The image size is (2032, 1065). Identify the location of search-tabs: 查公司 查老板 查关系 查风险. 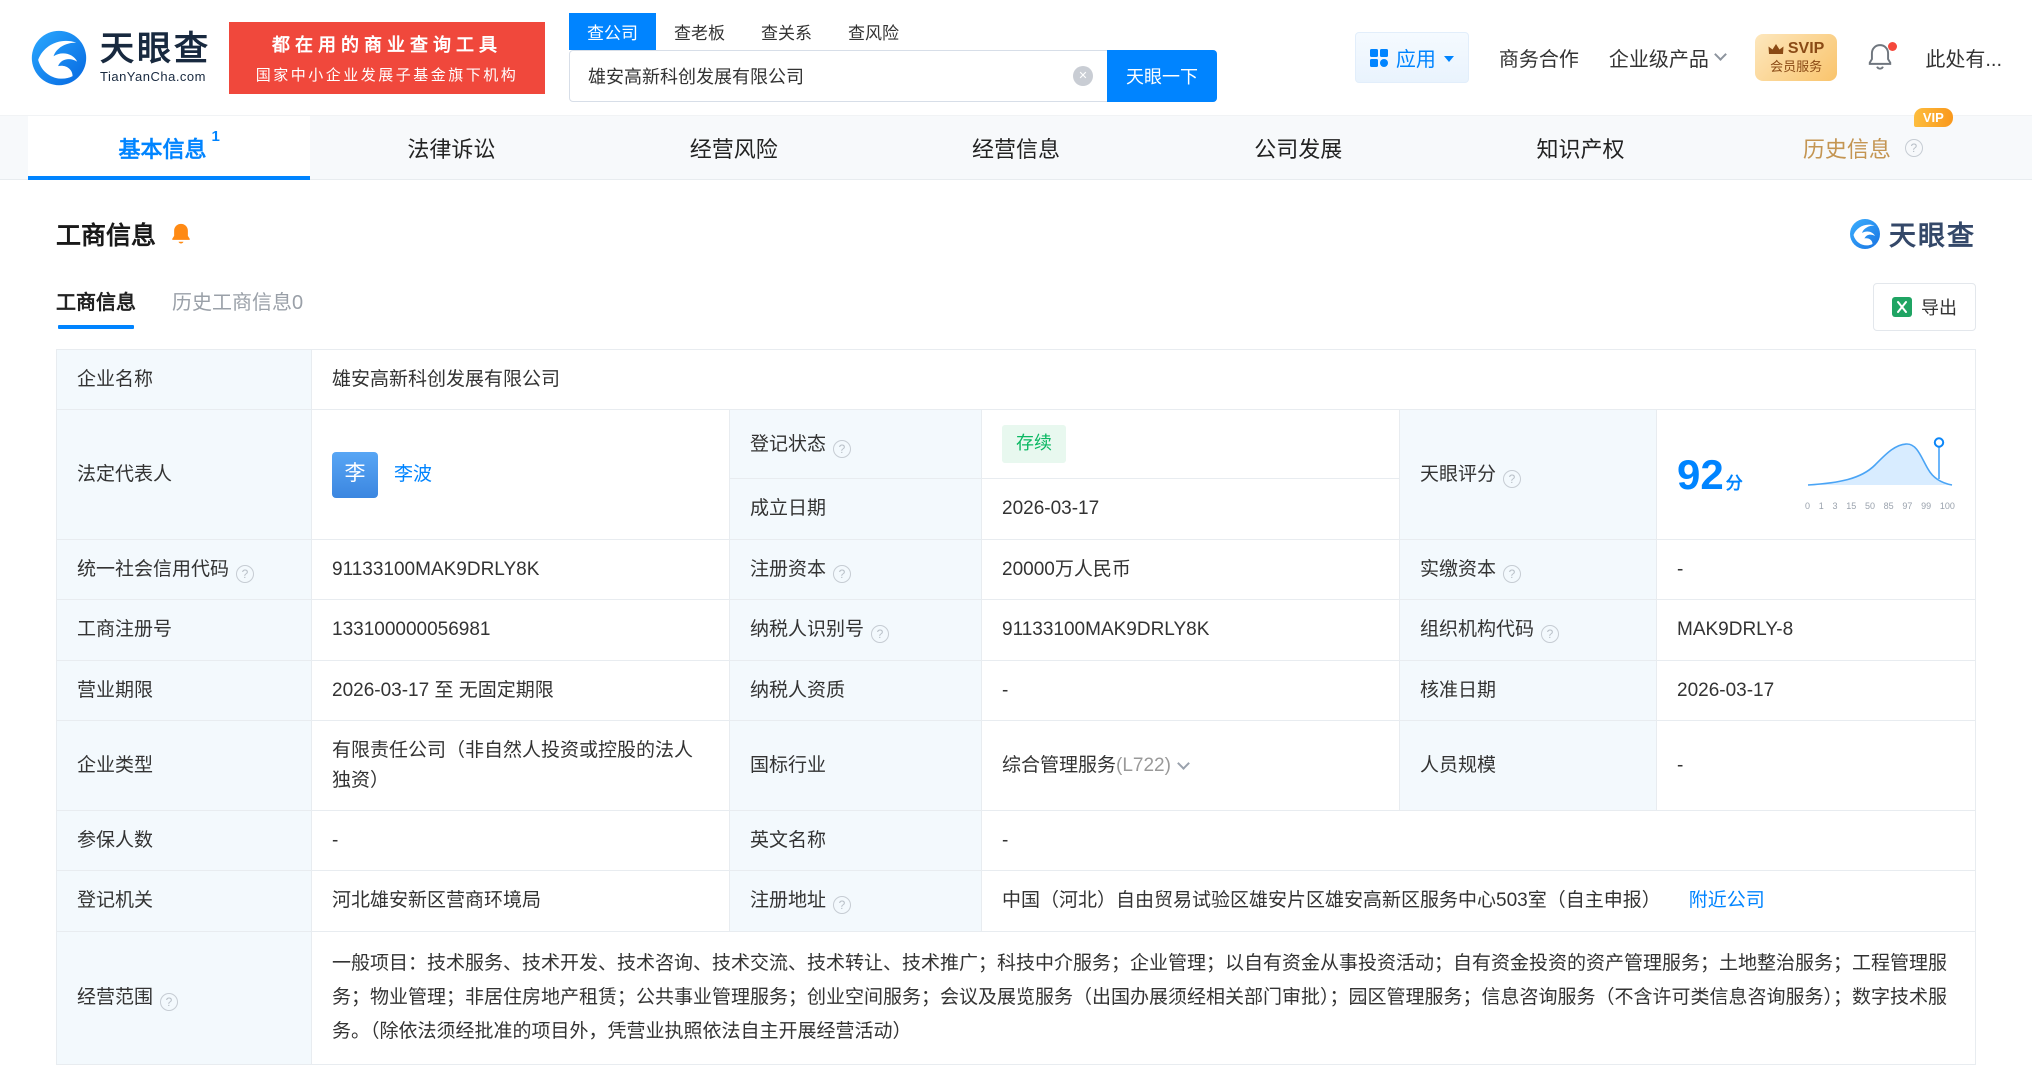
(893, 31).